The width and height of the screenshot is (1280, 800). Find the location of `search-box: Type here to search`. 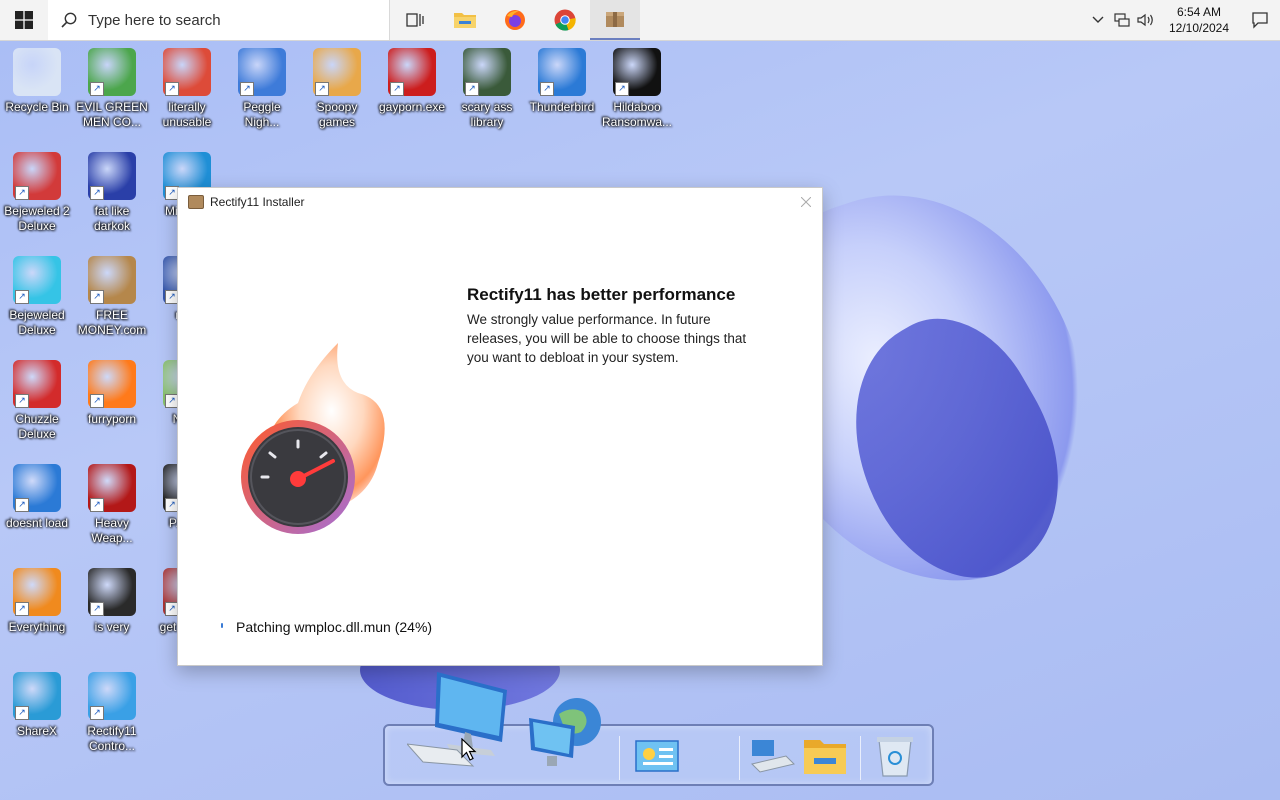

search-box: Type here to search is located at coordinates (219, 20).